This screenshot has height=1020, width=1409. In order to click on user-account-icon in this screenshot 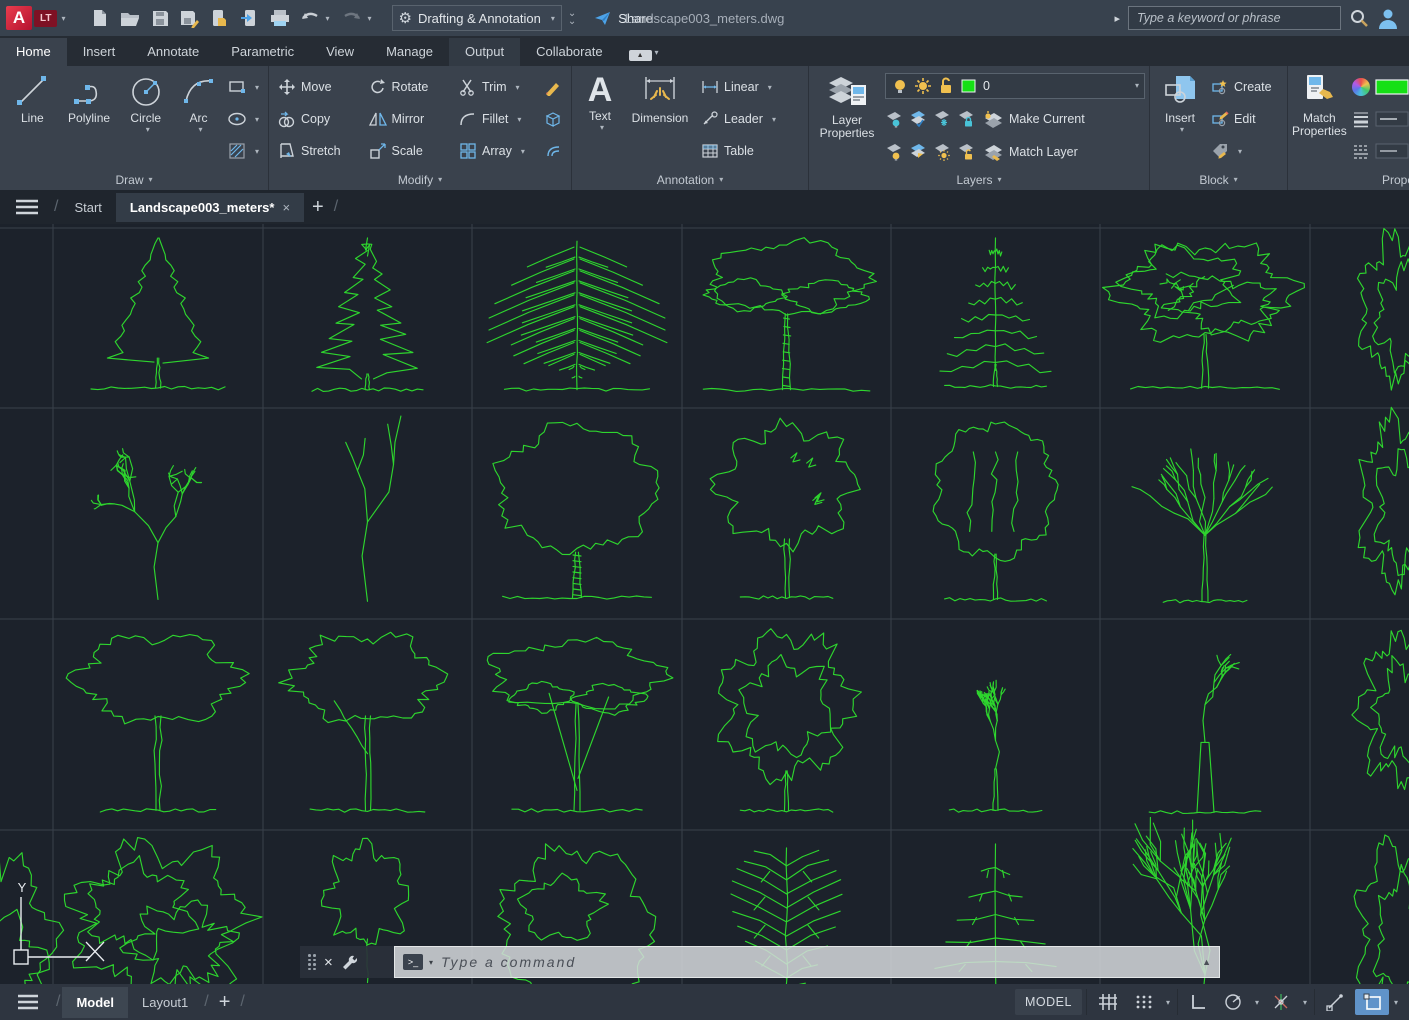, I will do `click(1388, 18)`.